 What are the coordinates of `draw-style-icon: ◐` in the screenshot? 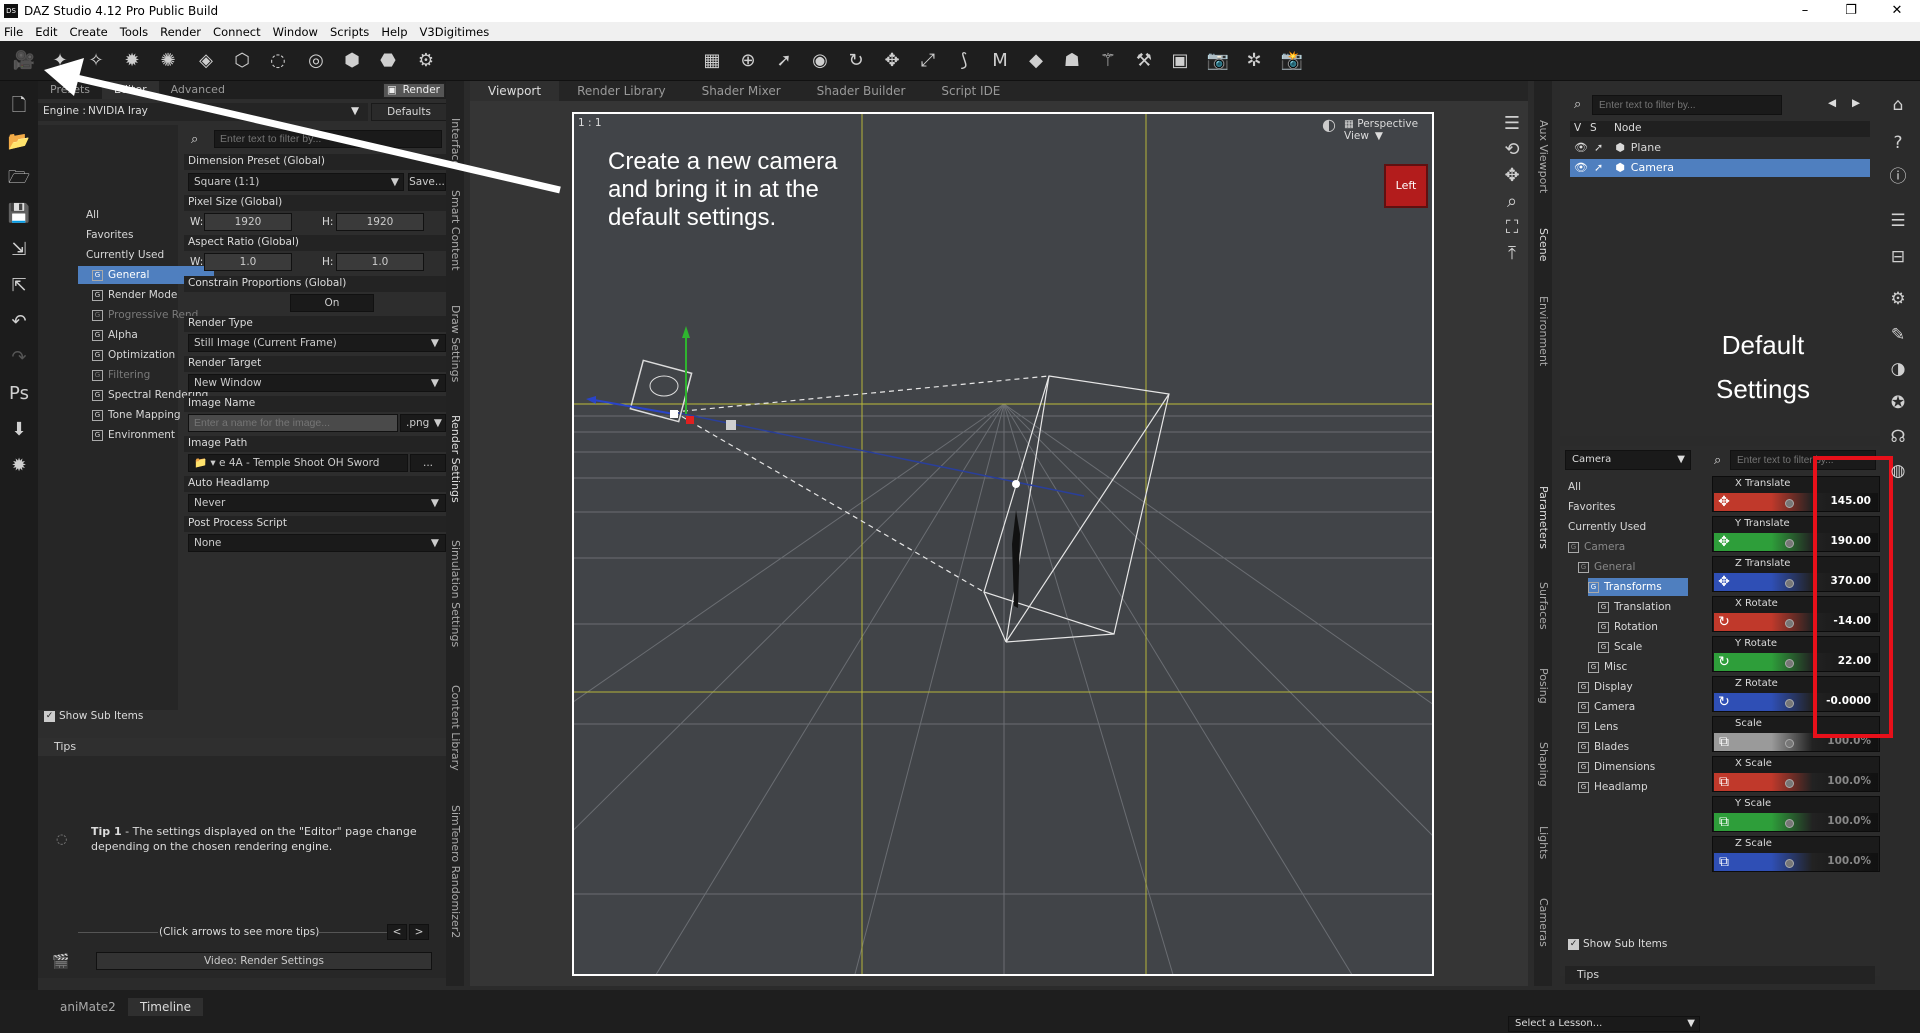 It's located at (1329, 124).